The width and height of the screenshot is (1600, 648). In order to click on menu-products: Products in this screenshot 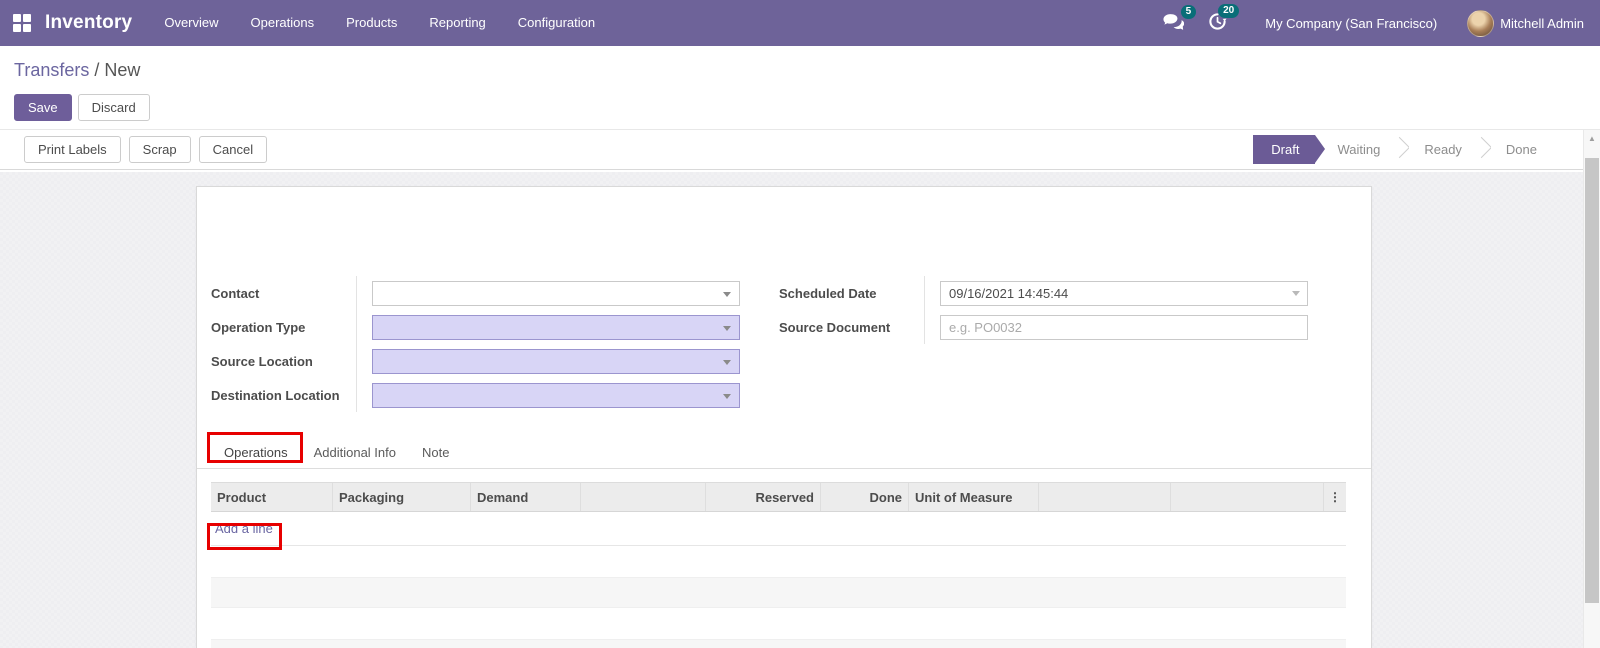, I will do `click(371, 23)`.